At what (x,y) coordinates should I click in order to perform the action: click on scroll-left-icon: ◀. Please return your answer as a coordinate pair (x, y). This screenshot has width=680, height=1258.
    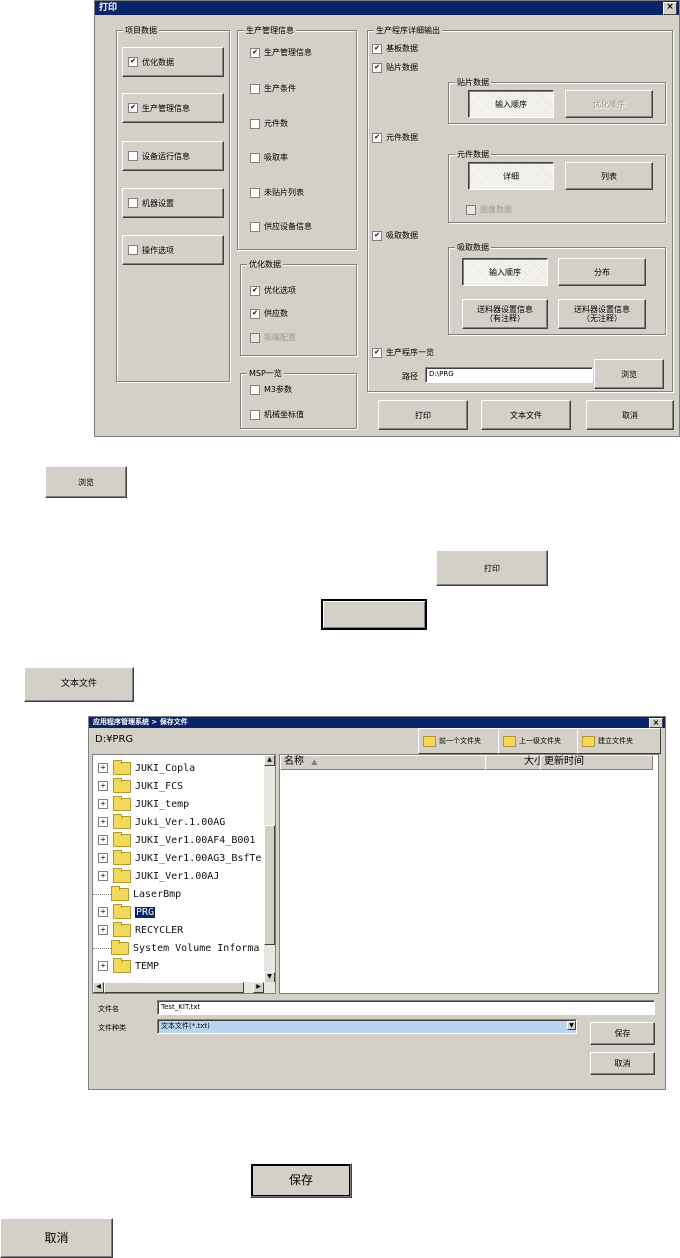
    Looking at the image, I should click on (98, 987).